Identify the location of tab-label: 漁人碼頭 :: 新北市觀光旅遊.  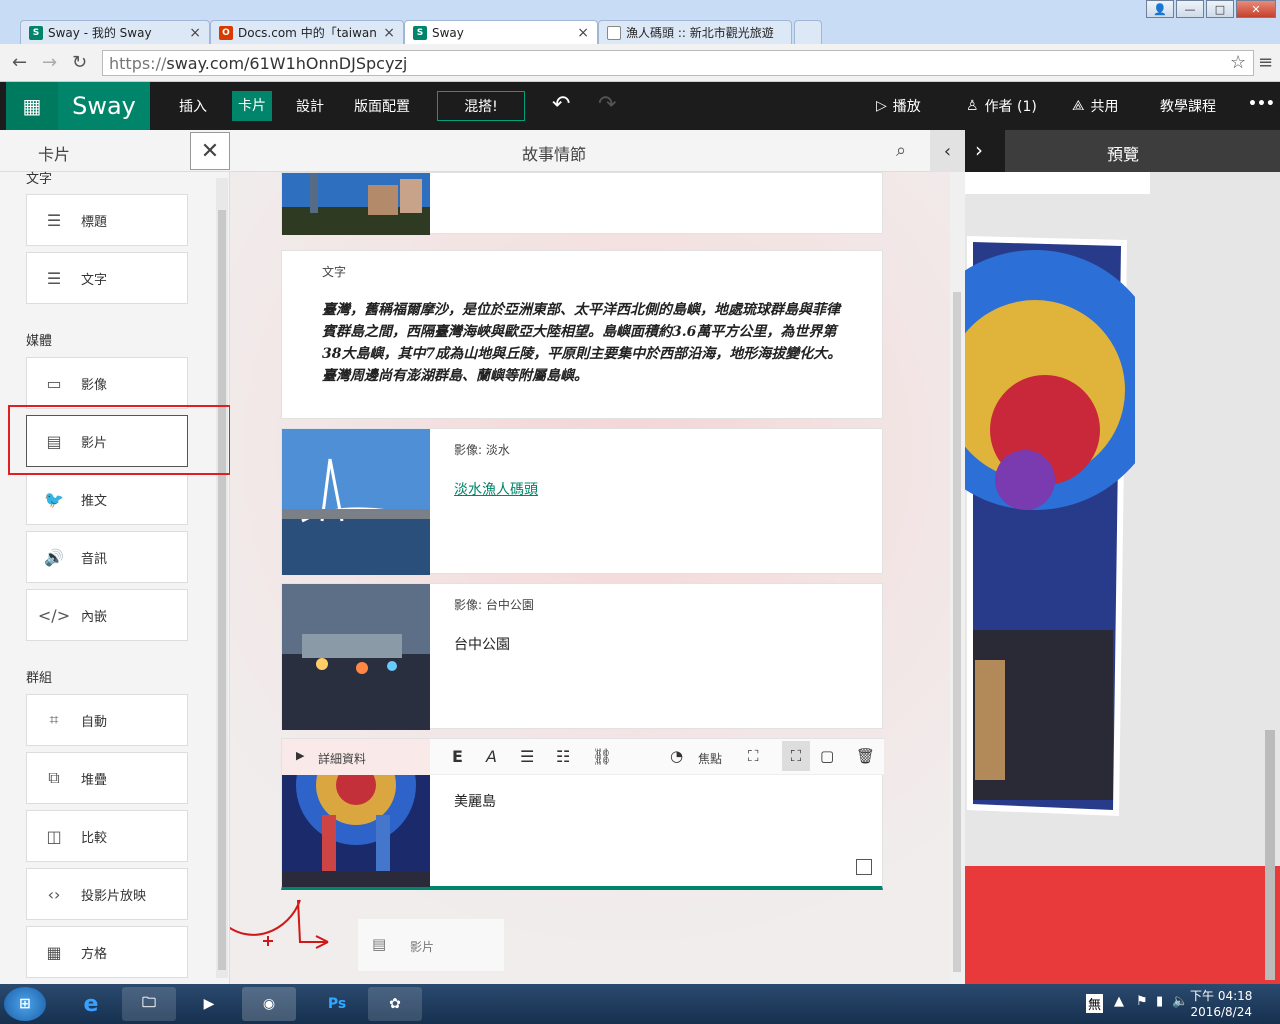
(700, 33).